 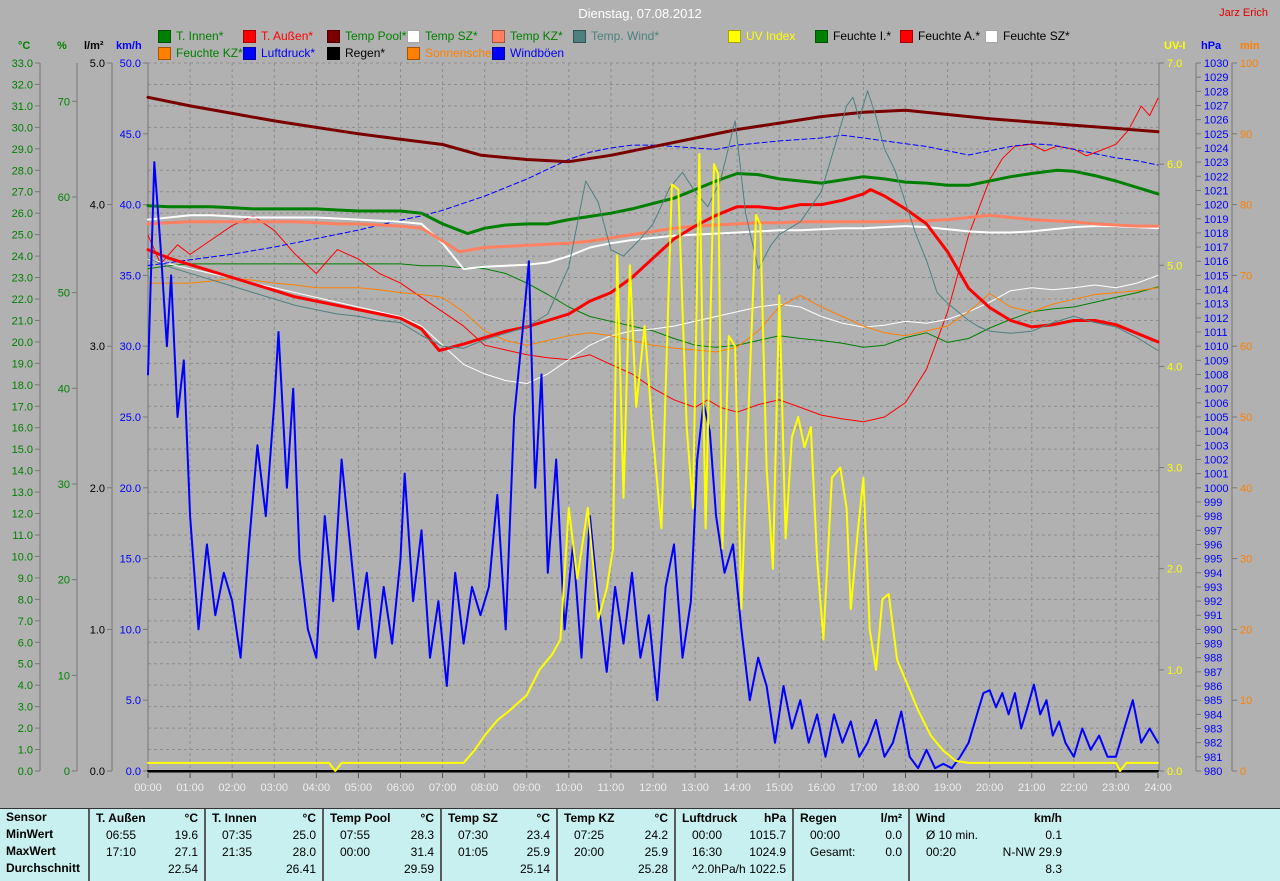 What do you see at coordinates (237, 835) in the screenshot?
I see `stat-time: 07:35` at bounding box center [237, 835].